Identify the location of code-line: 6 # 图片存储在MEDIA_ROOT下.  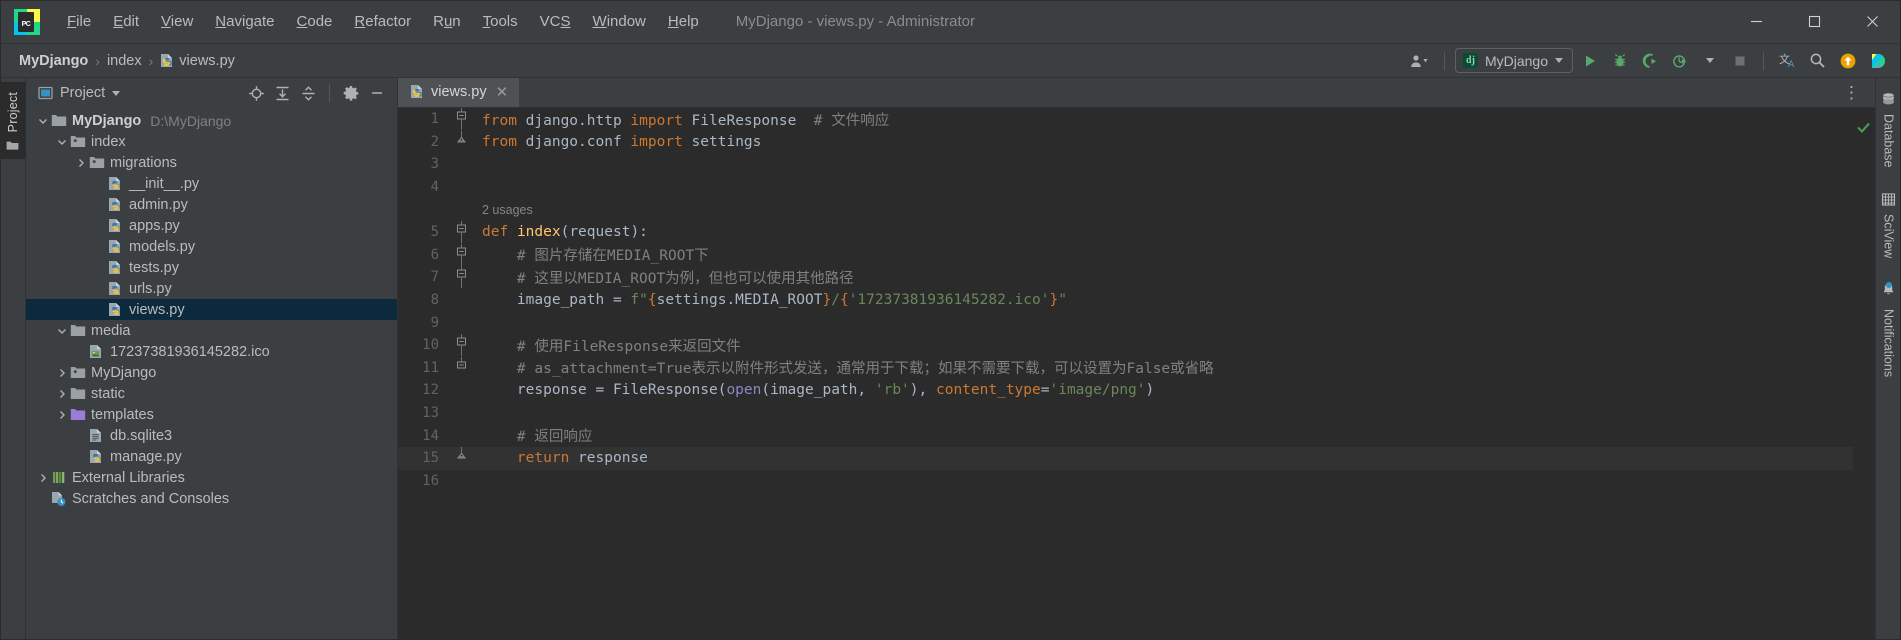
(1125, 255).